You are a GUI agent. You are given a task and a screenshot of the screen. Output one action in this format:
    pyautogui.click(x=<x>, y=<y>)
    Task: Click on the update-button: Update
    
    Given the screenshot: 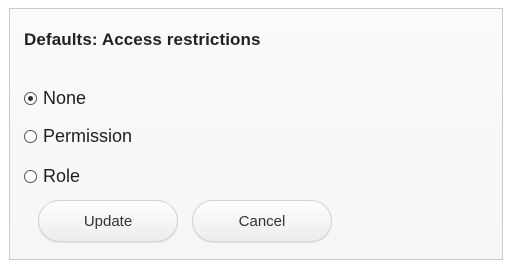 What is the action you would take?
    pyautogui.click(x=108, y=221)
    